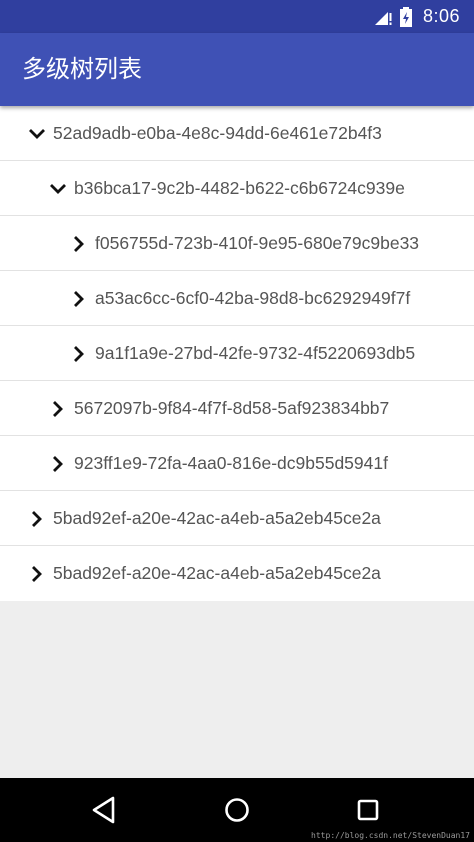 Image resolution: width=474 pixels, height=842 pixels. I want to click on tree-row-label: 9a1f1a9e-27bd-42fe-9732-4f5220693db5, so click(255, 353).